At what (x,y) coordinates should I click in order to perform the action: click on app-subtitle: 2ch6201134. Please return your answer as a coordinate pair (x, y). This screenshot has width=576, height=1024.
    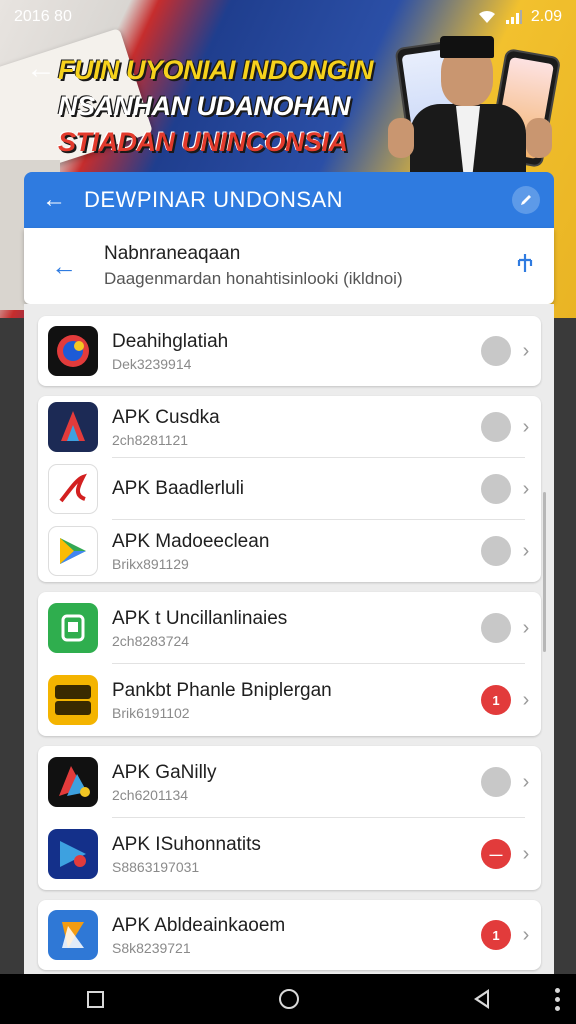
    Looking at the image, I should click on (150, 794).